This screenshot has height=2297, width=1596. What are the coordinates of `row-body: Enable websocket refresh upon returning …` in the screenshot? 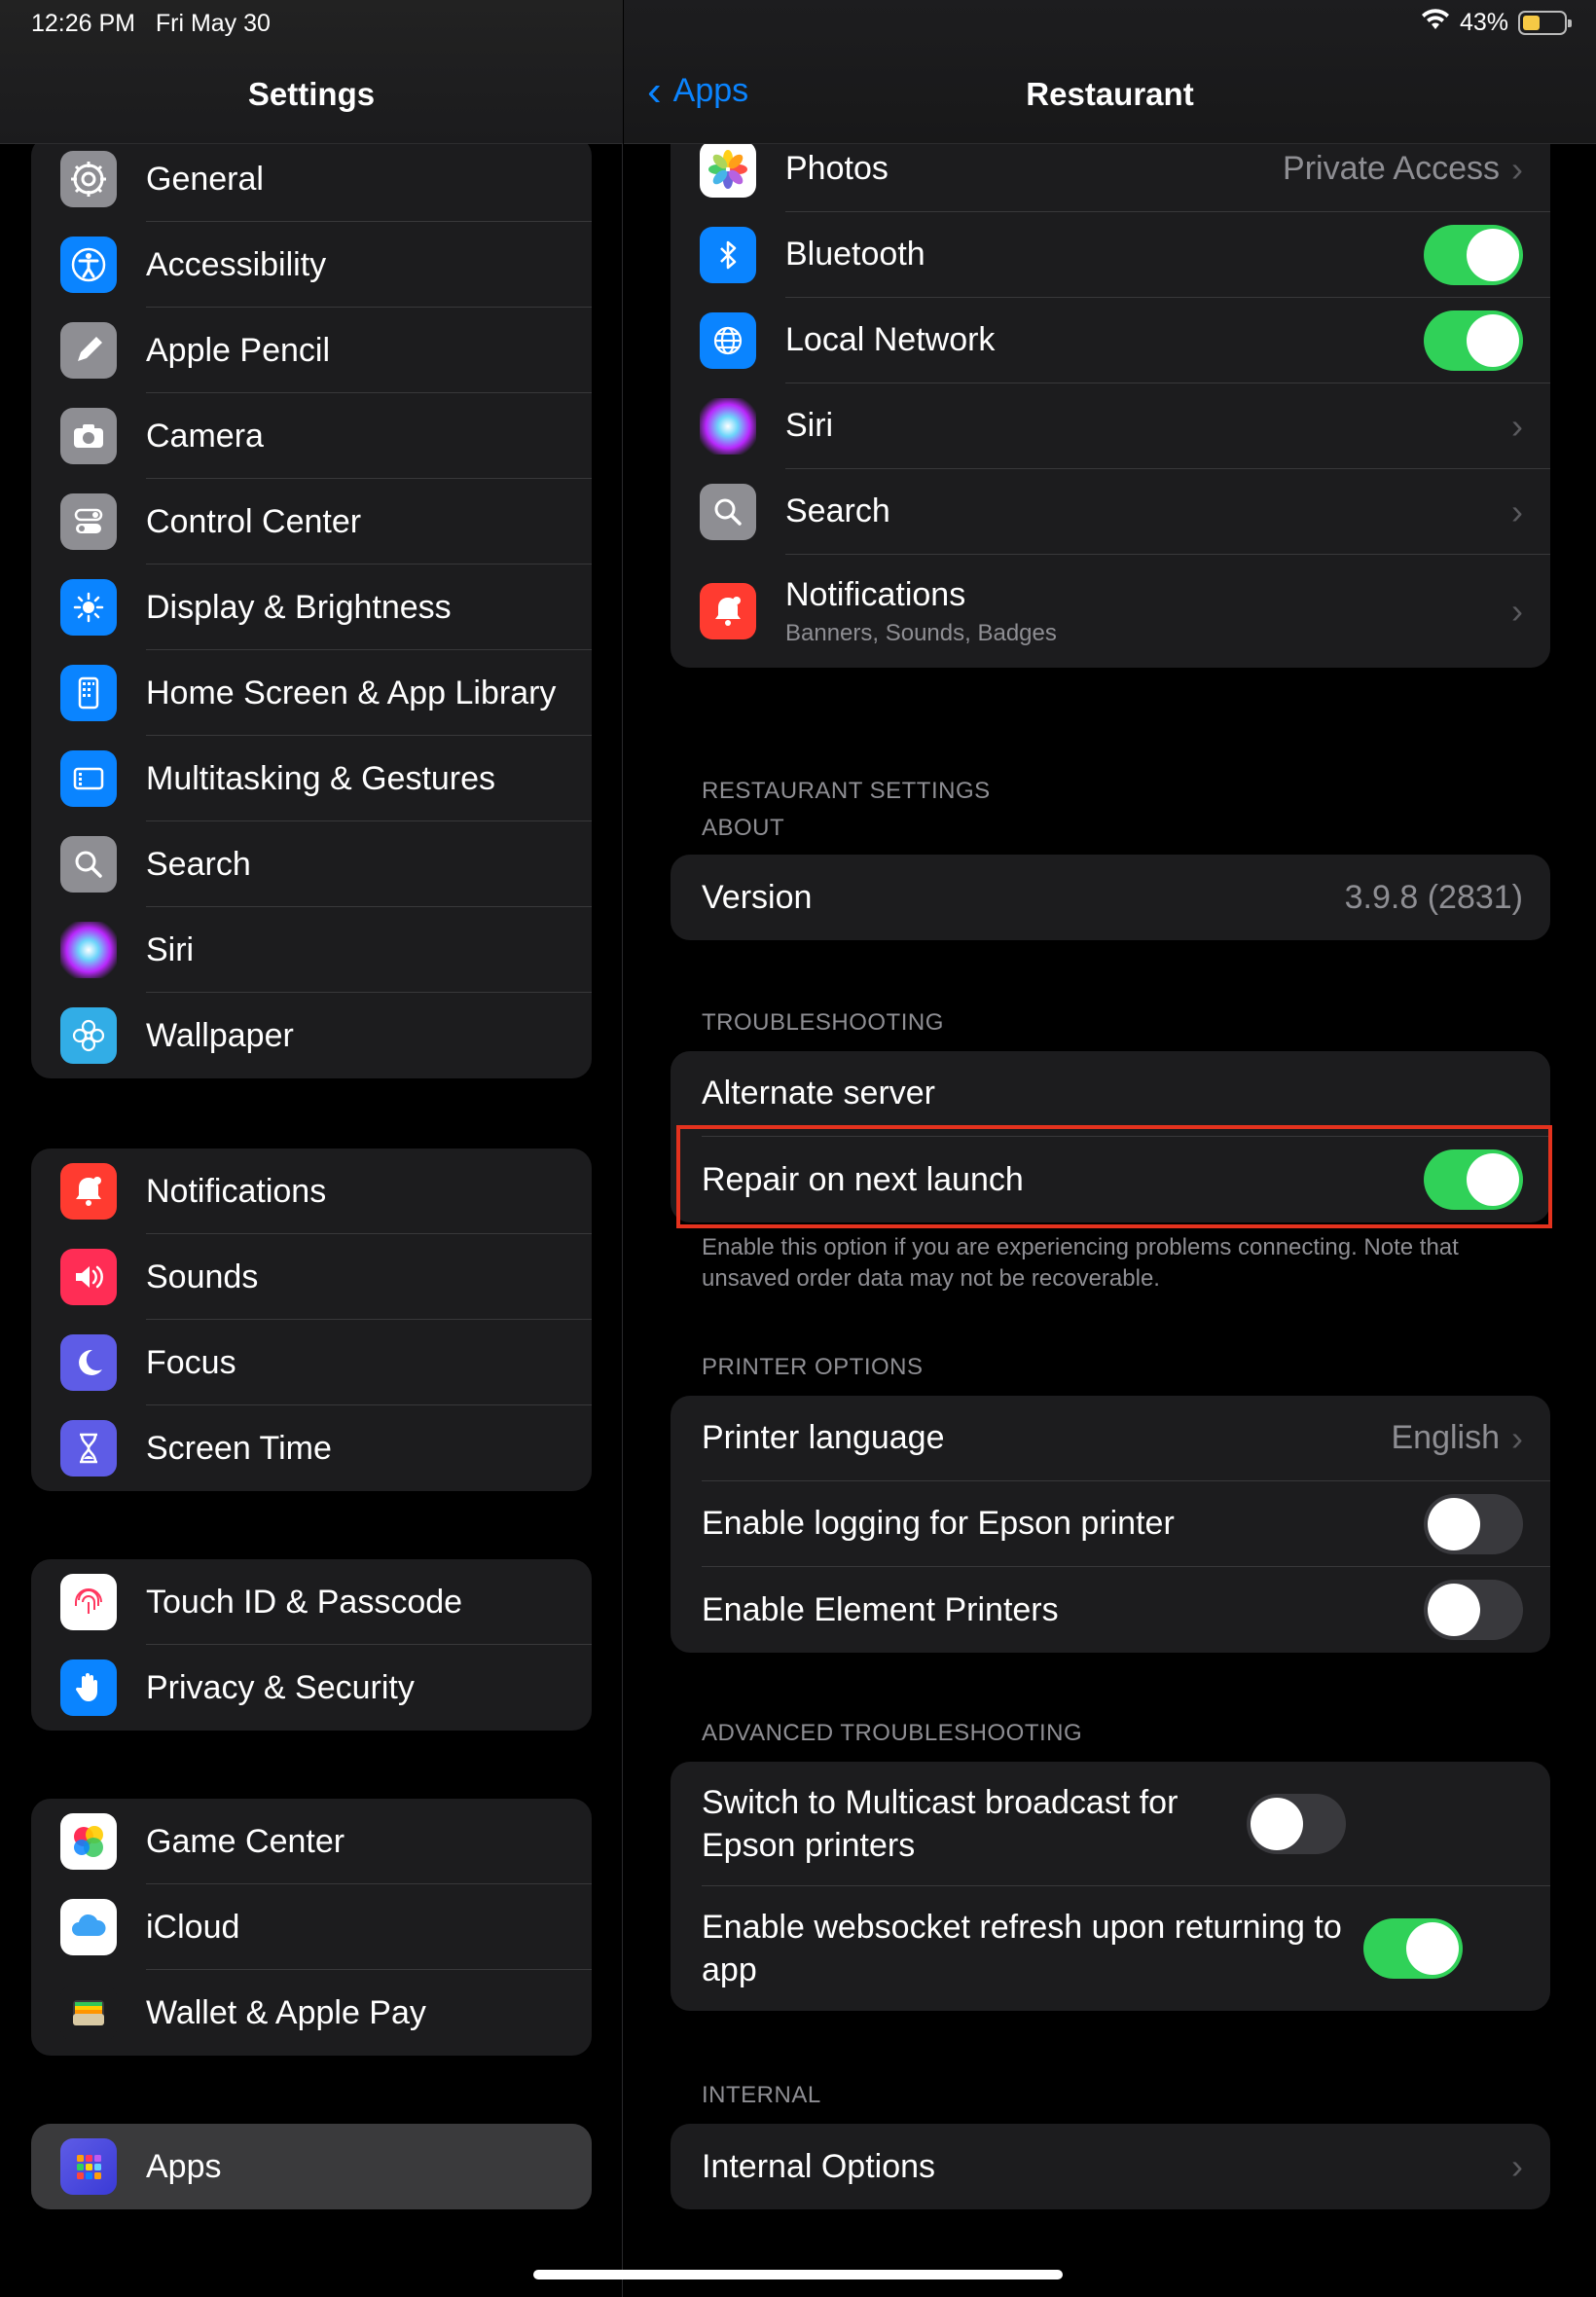 It's located at (1126, 1948).